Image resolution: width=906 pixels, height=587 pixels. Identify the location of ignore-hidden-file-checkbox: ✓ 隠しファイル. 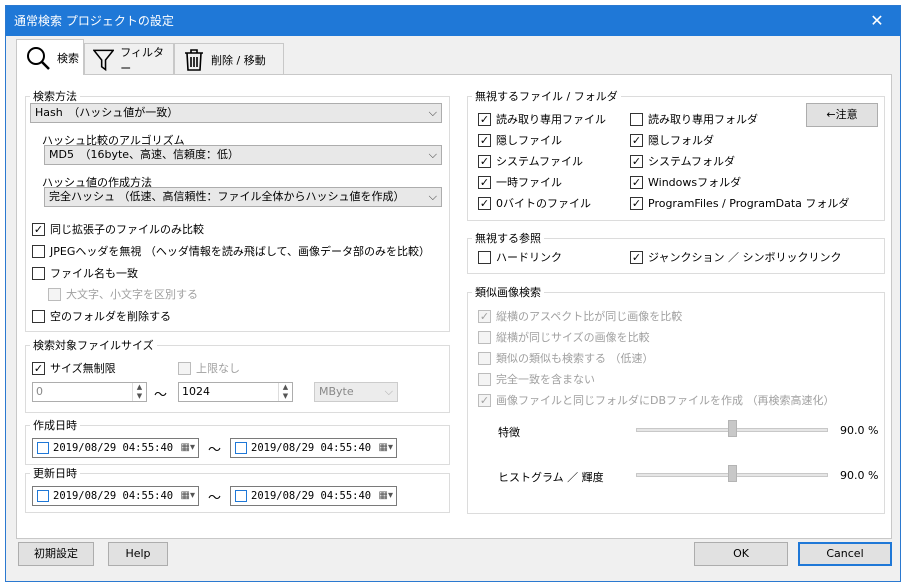
(520, 140).